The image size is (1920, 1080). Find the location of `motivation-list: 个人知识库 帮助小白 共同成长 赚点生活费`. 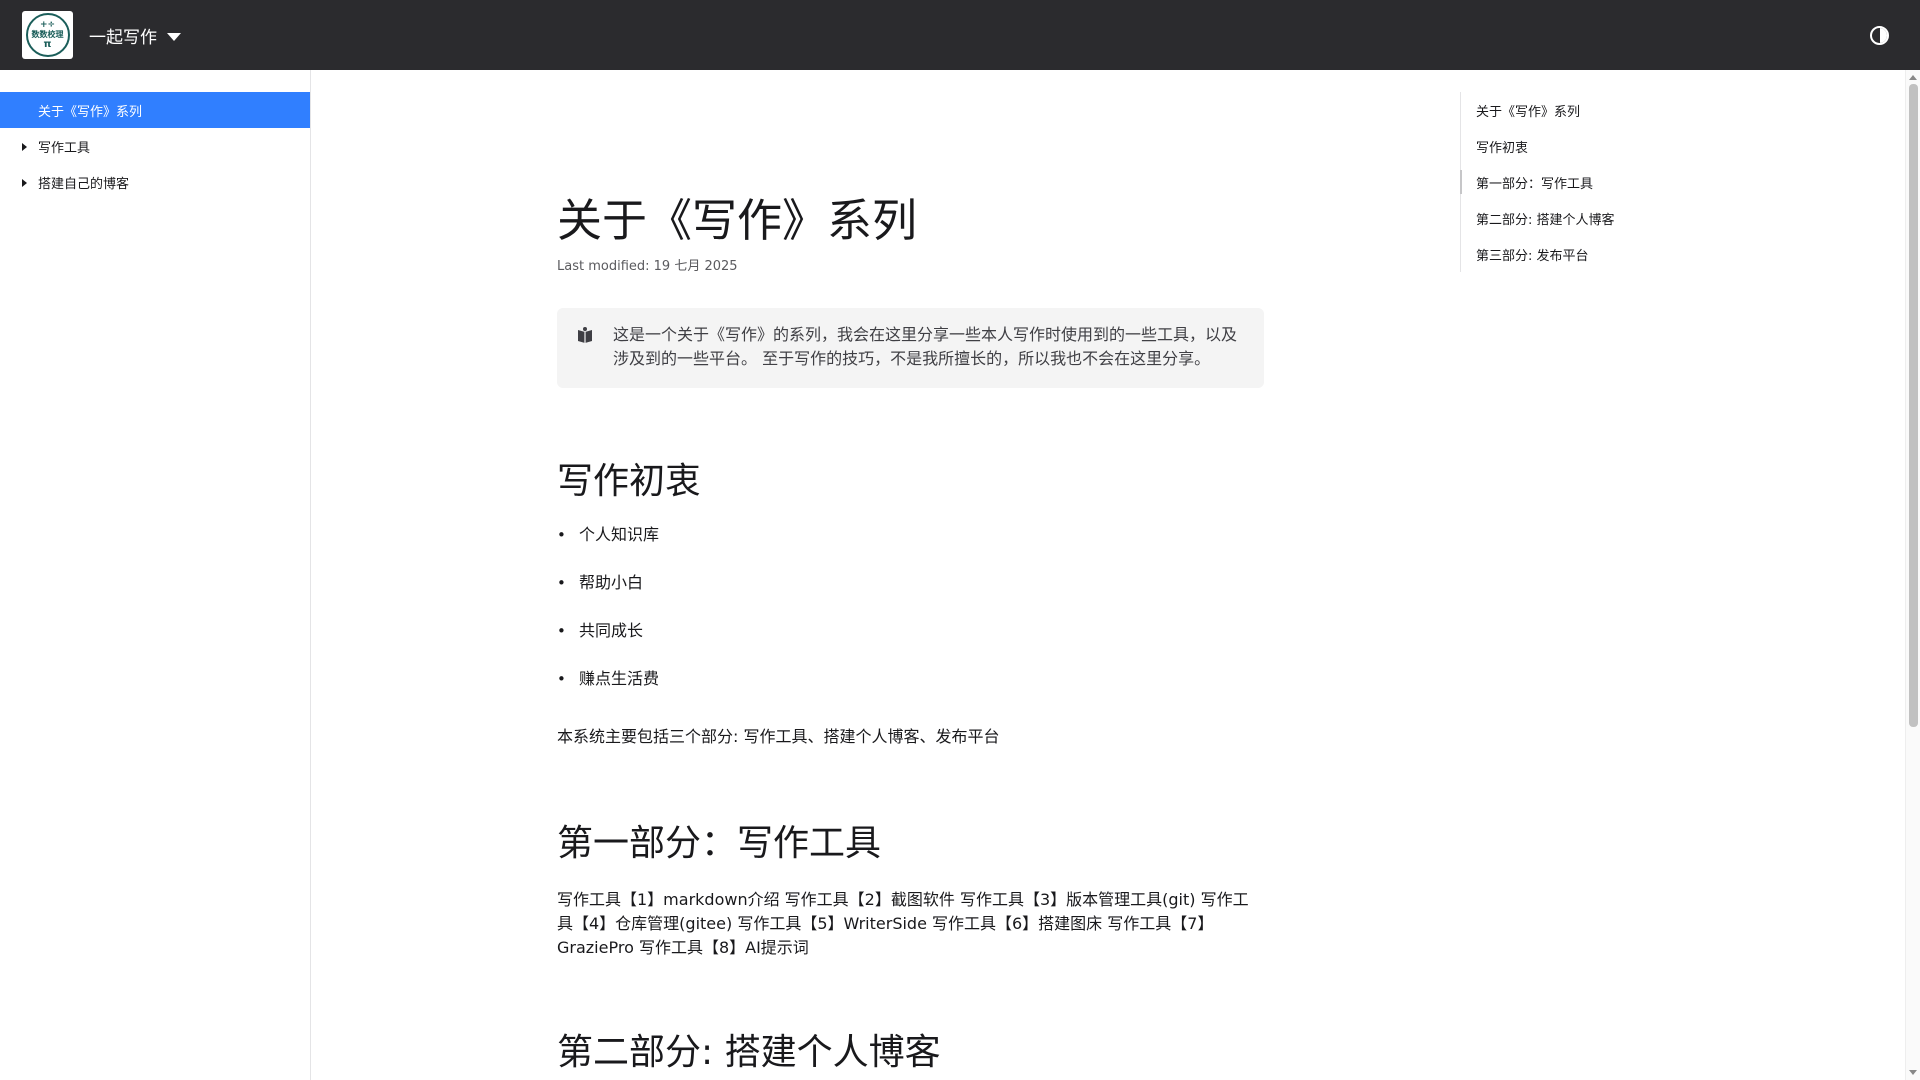

motivation-list: 个人知识库 帮助小白 共同成长 赚点生活费 is located at coordinates (608, 621).